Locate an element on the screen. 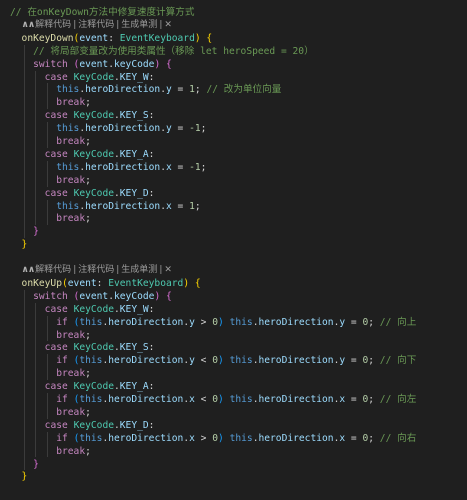  code-token: KEY_W is located at coordinates (134, 77).